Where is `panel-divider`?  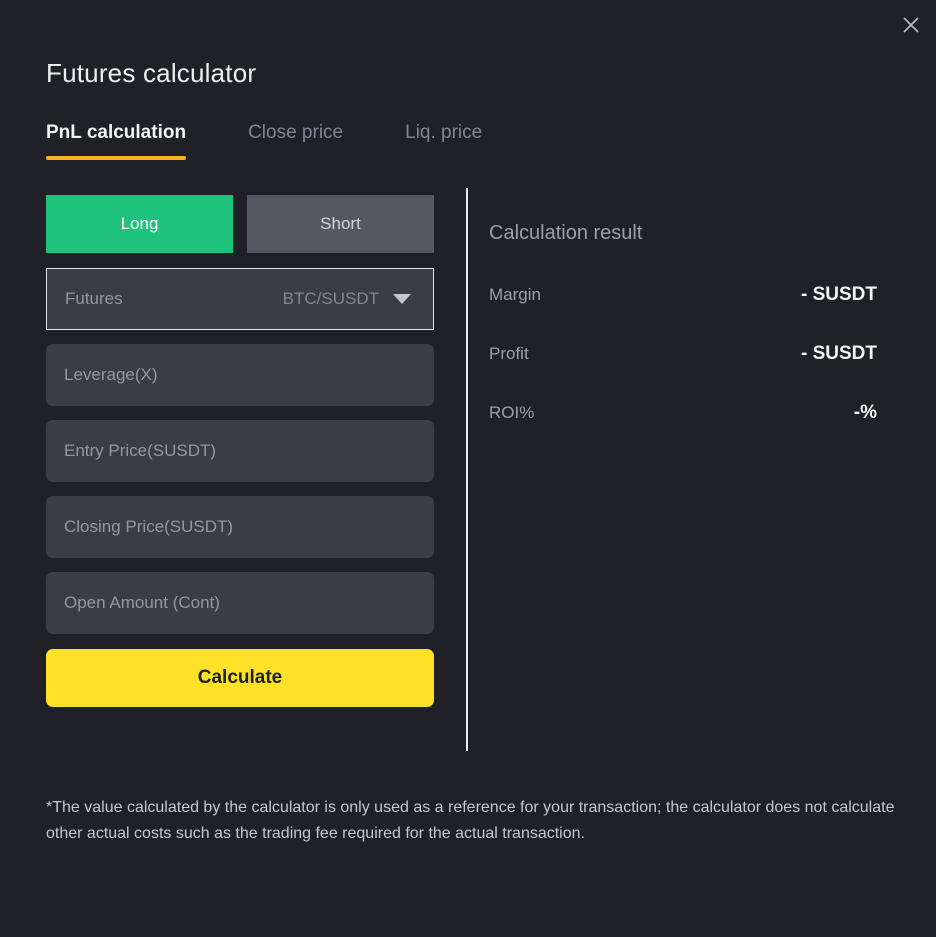
panel-divider is located at coordinates (467, 469).